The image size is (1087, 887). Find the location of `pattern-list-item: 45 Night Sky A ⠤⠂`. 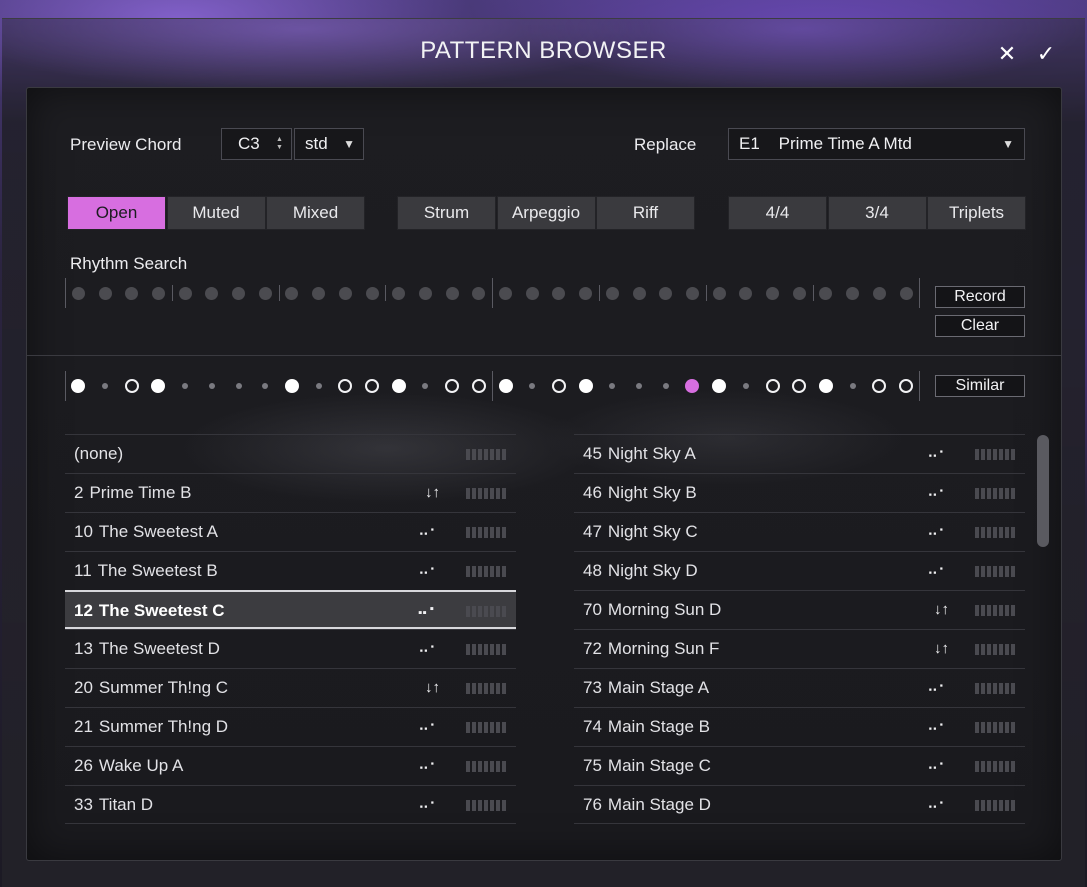

pattern-list-item: 45 Night Sky A ⠤⠂ is located at coordinates (799, 453).